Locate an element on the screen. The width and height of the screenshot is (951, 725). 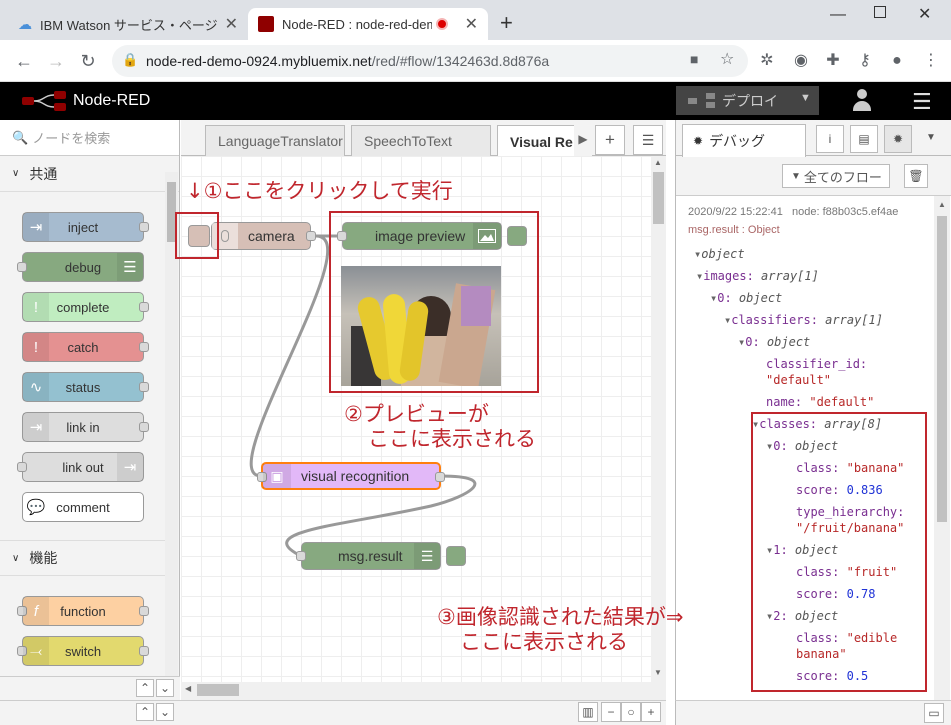
chevron-down-icon: ∨ is located at coordinates (16, 558).